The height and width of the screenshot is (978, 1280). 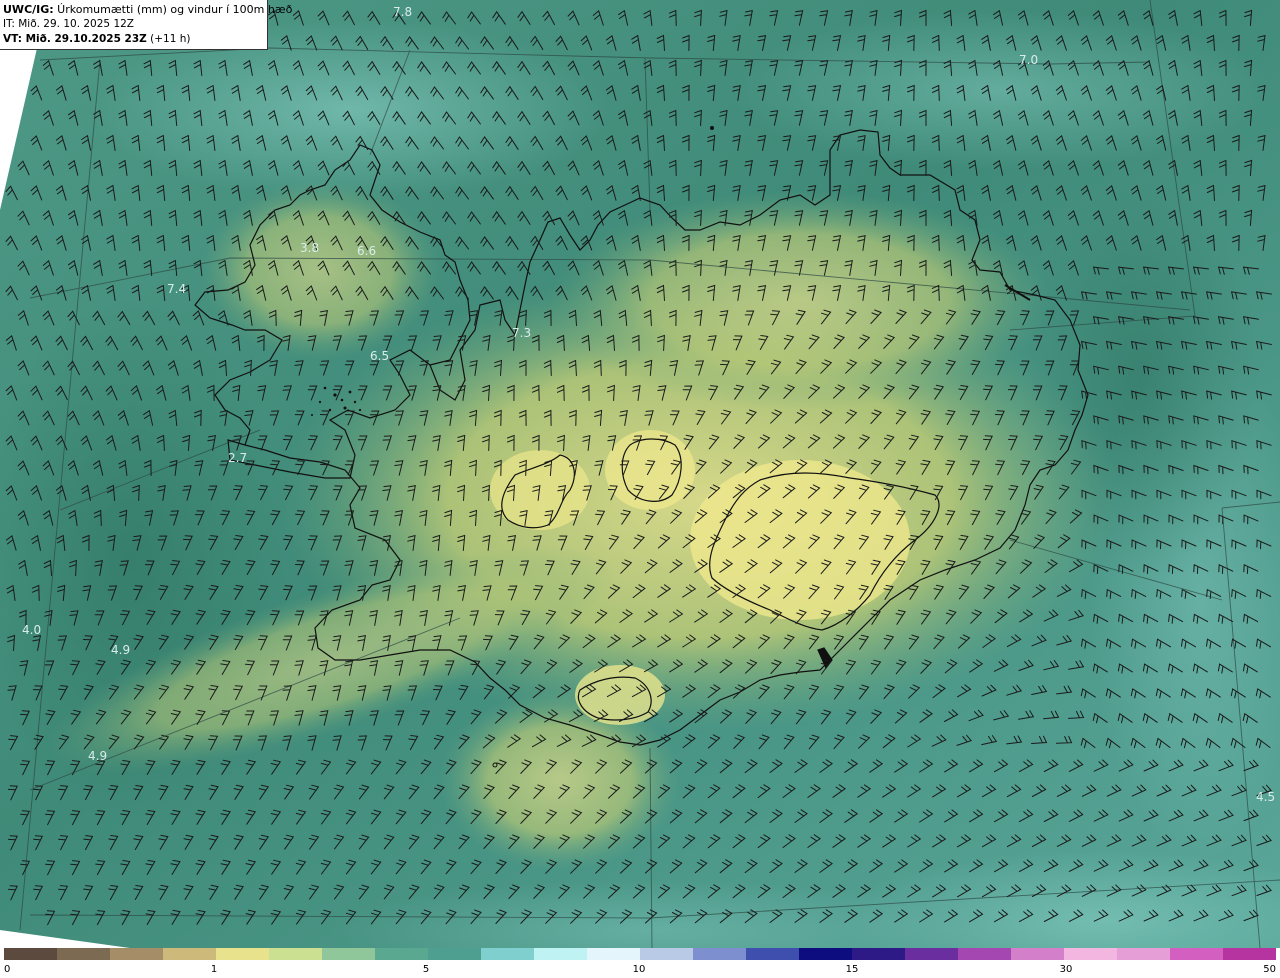 What do you see at coordinates (1265, 797) in the screenshot?
I see `value-label-se-sea: 4.5` at bounding box center [1265, 797].